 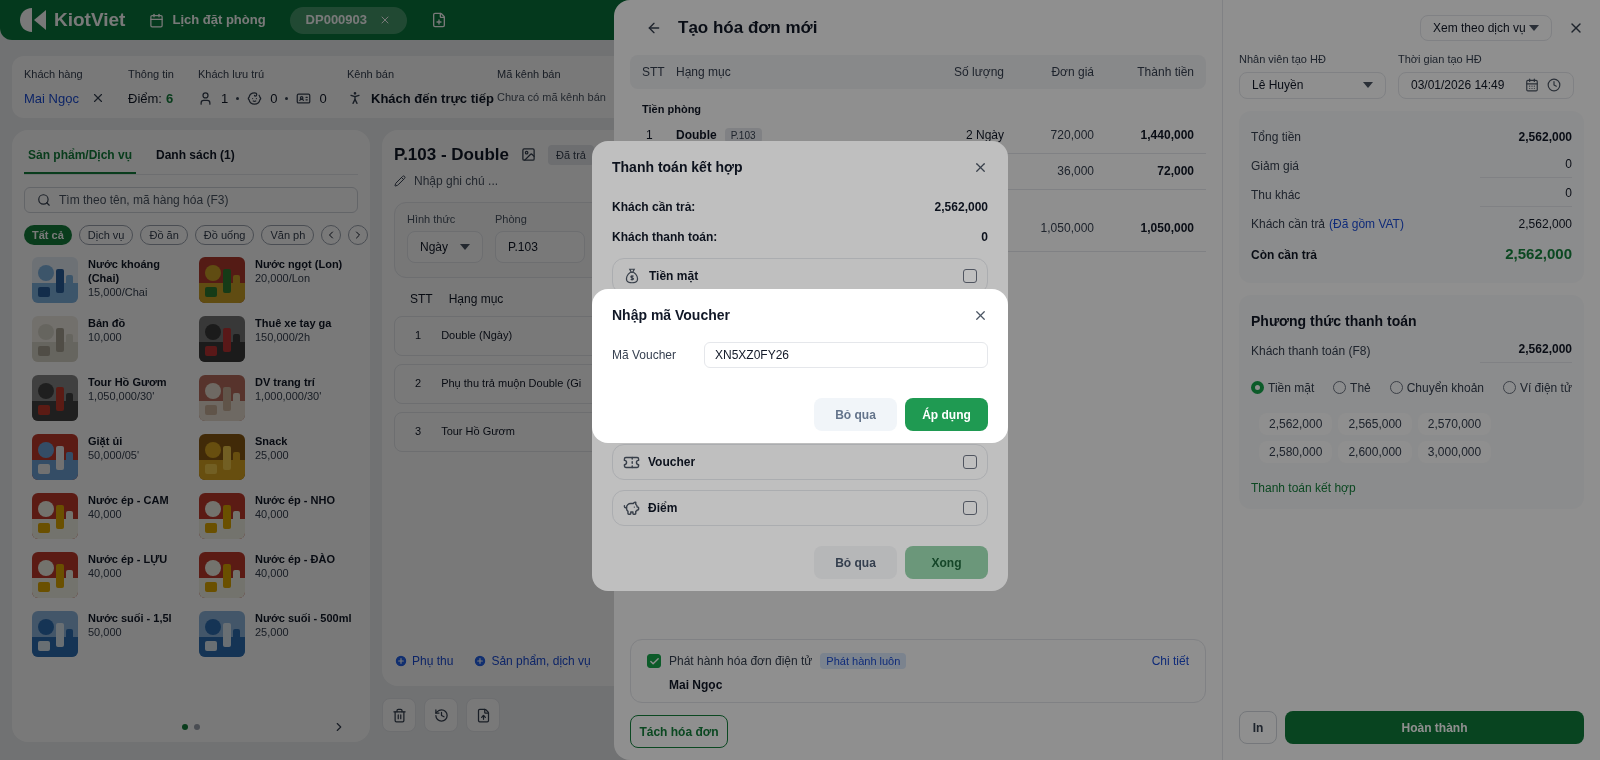 What do you see at coordinates (111, 398) in the screenshot?
I see `product-card: Tour Hồ Gươm 1,050,000/30'` at bounding box center [111, 398].